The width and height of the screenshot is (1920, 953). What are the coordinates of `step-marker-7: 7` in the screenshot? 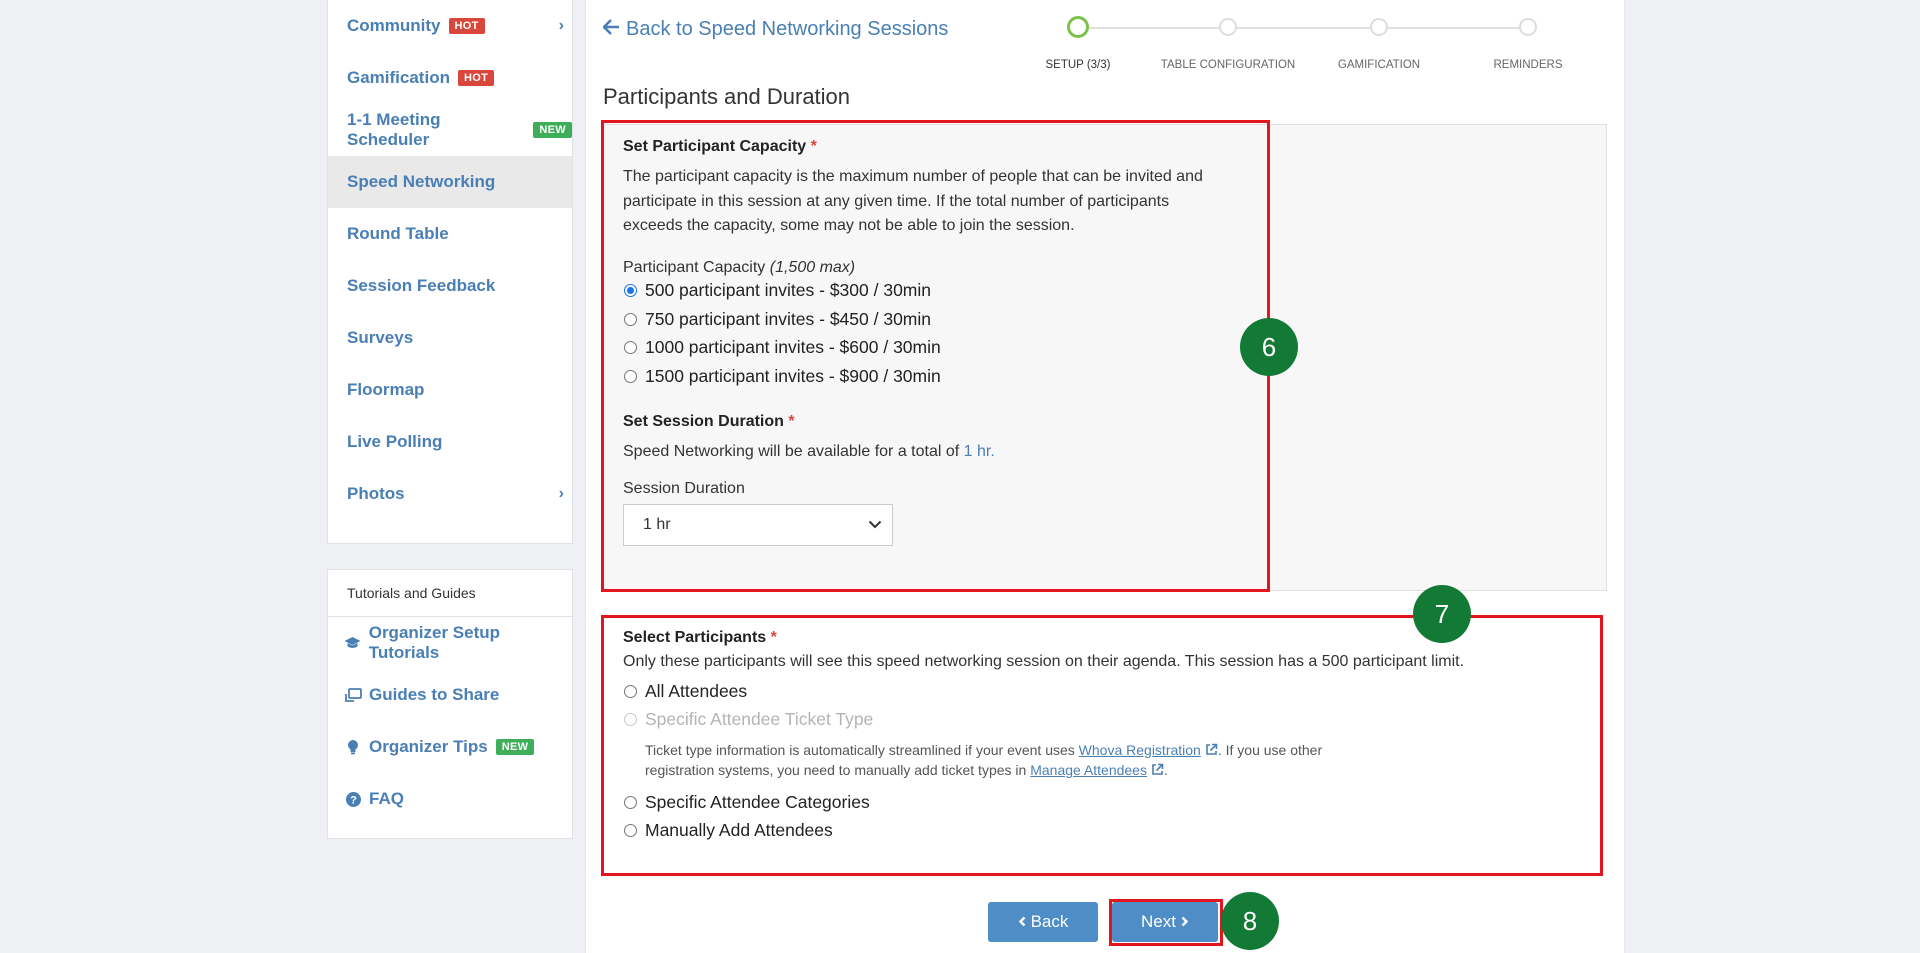 It's located at (1442, 614).